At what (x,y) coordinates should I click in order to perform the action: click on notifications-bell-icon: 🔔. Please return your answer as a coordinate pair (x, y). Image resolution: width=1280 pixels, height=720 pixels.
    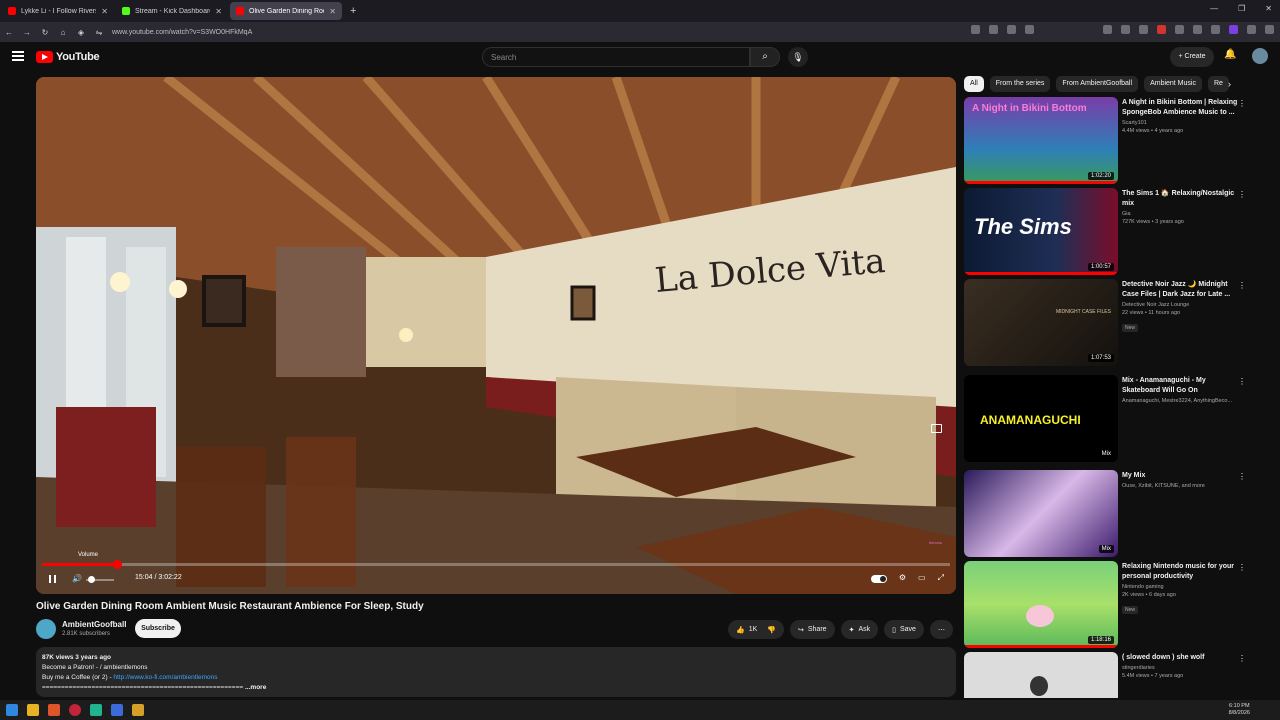
    Looking at the image, I should click on (1230, 54).